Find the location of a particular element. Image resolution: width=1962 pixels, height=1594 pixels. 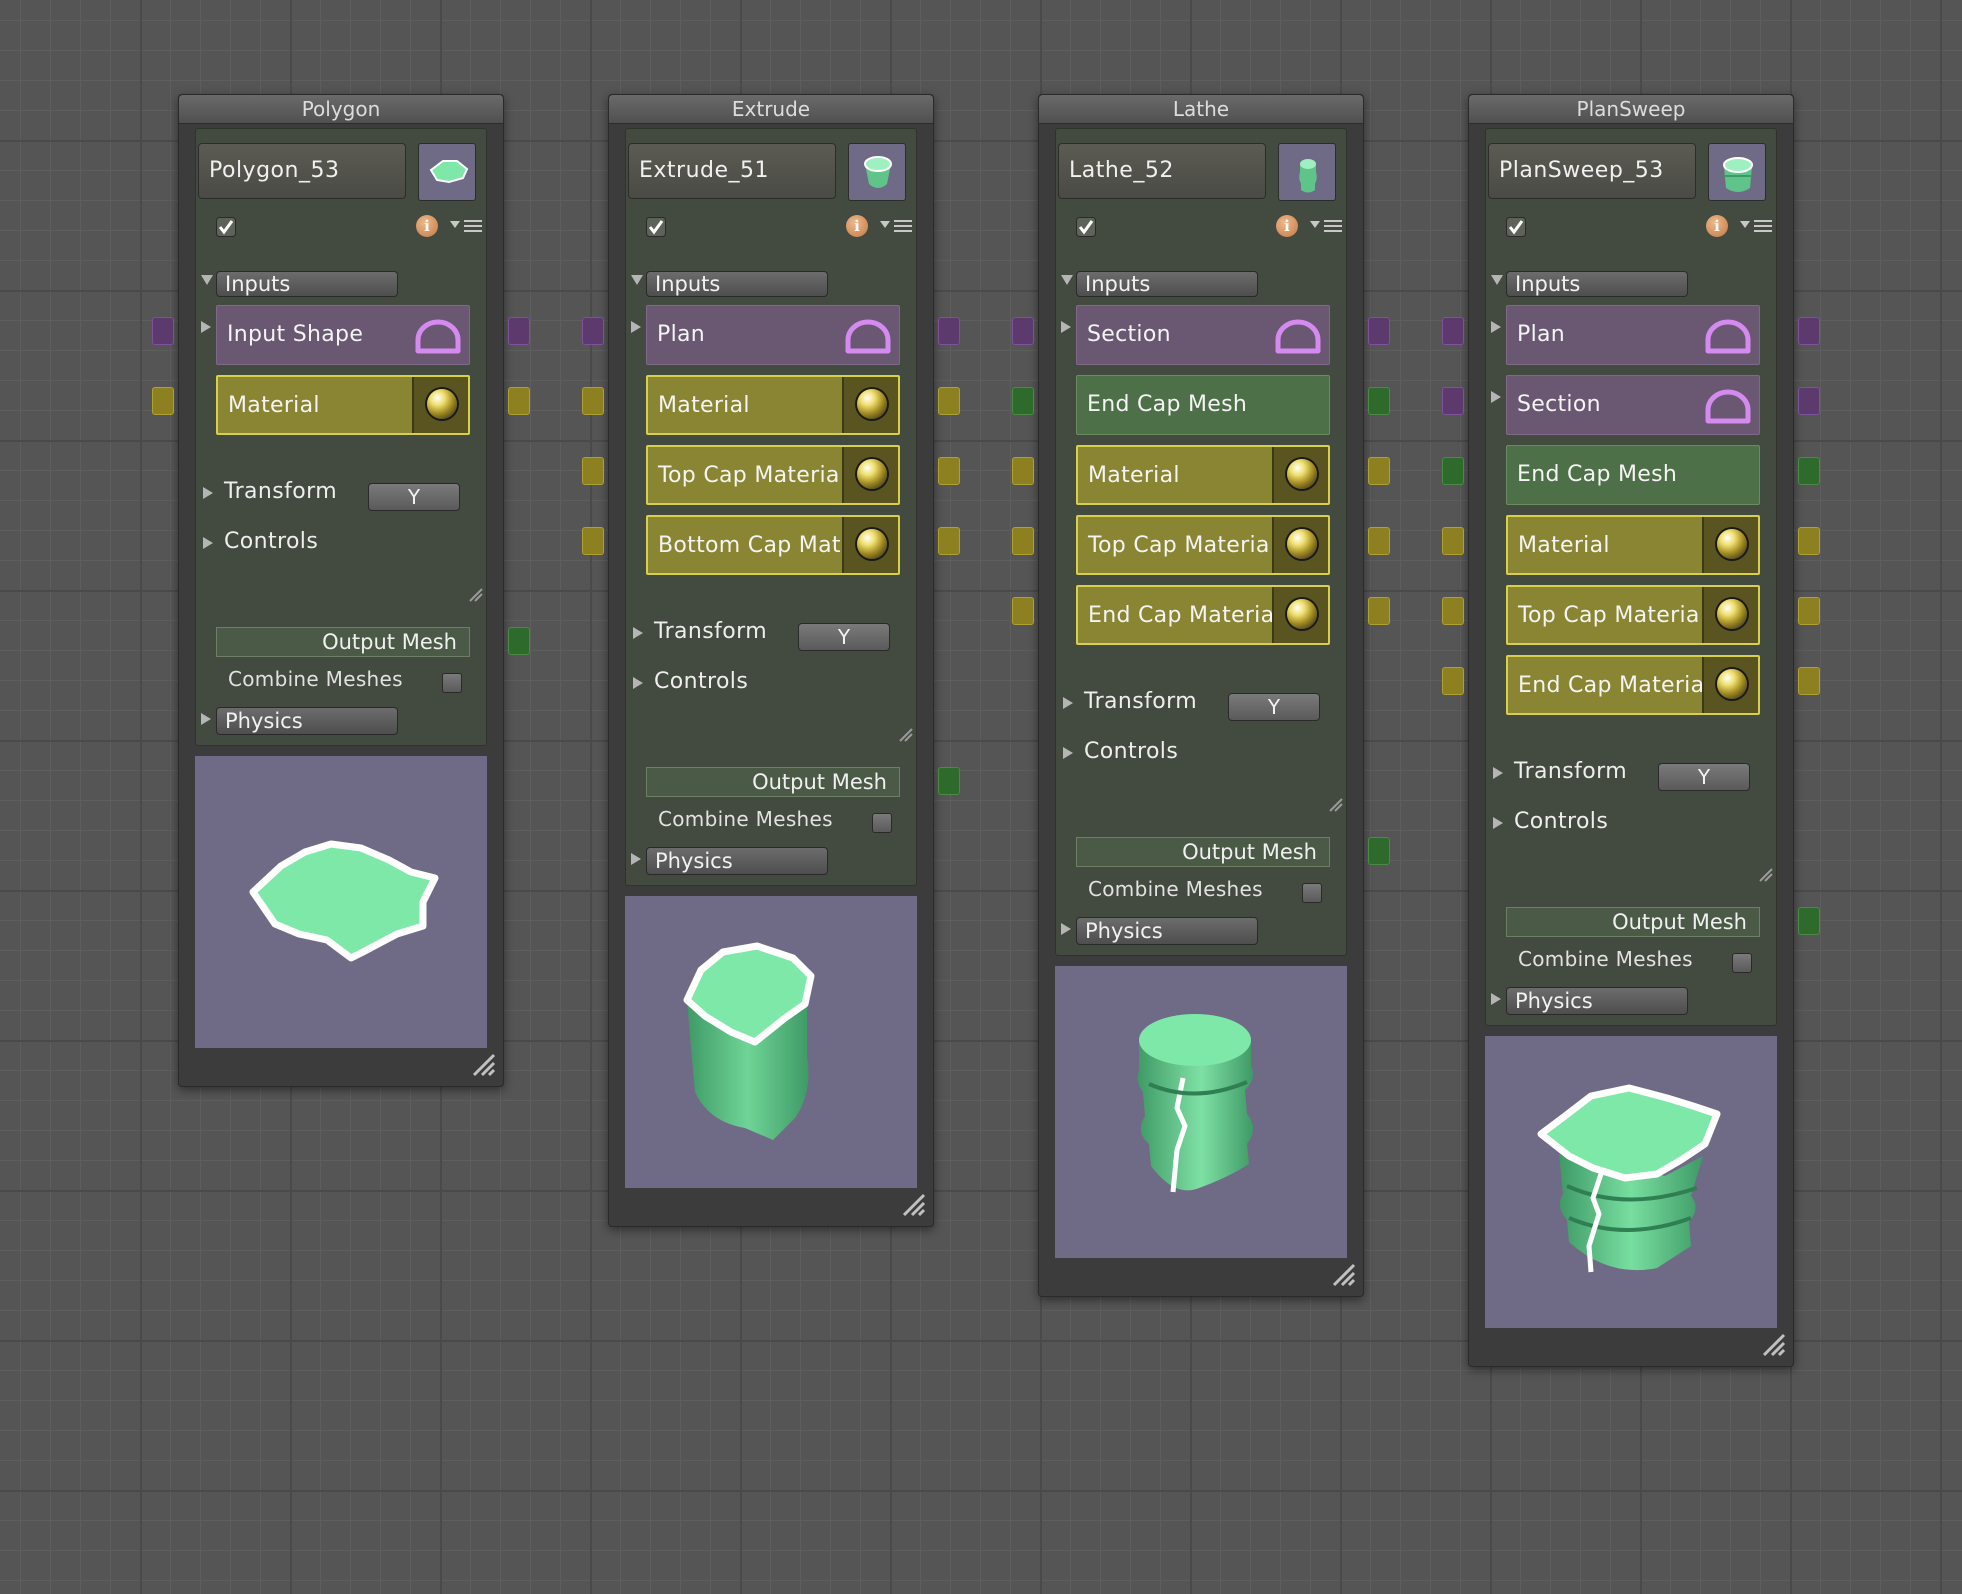

input-port-mesh: End Cap Mesh is located at coordinates (1203, 405).